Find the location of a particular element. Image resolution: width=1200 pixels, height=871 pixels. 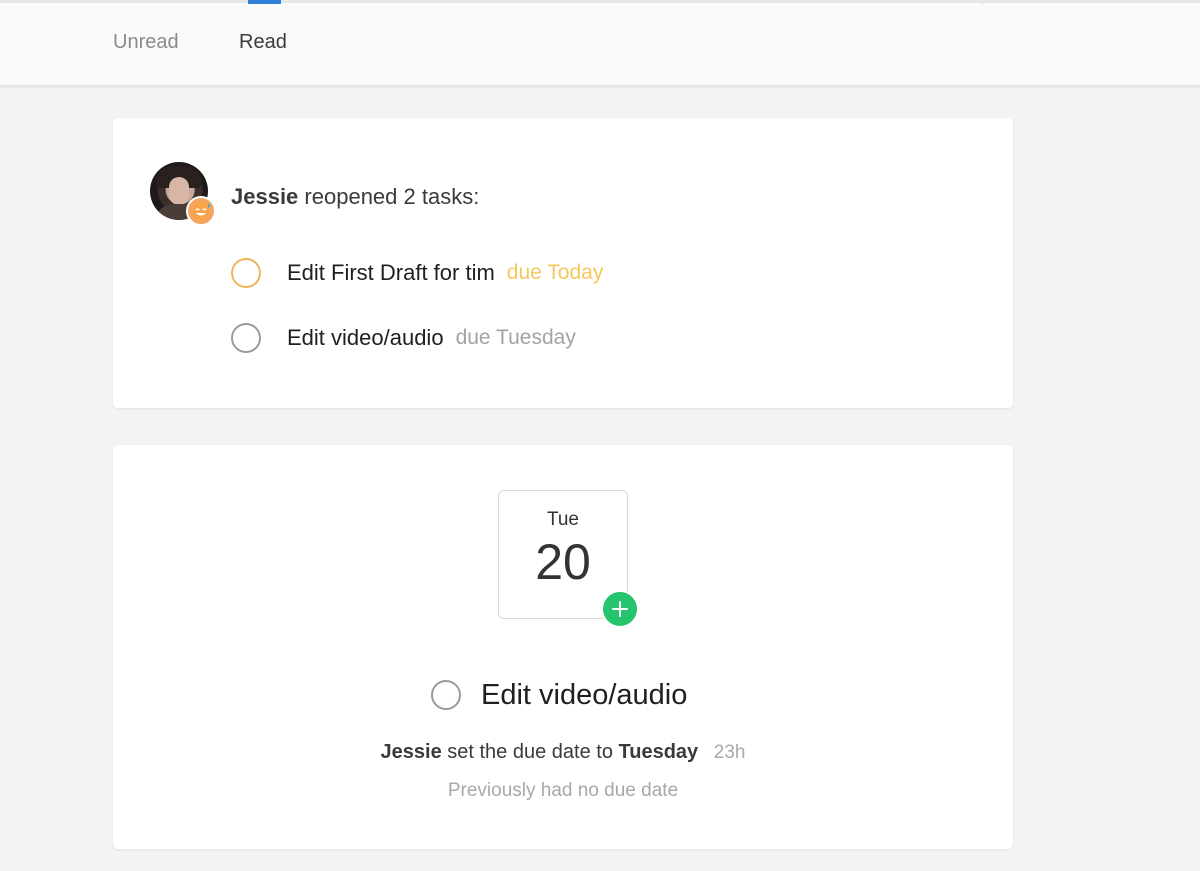

task-row: Edit First Draft for tim due Today is located at coordinates (417, 273).